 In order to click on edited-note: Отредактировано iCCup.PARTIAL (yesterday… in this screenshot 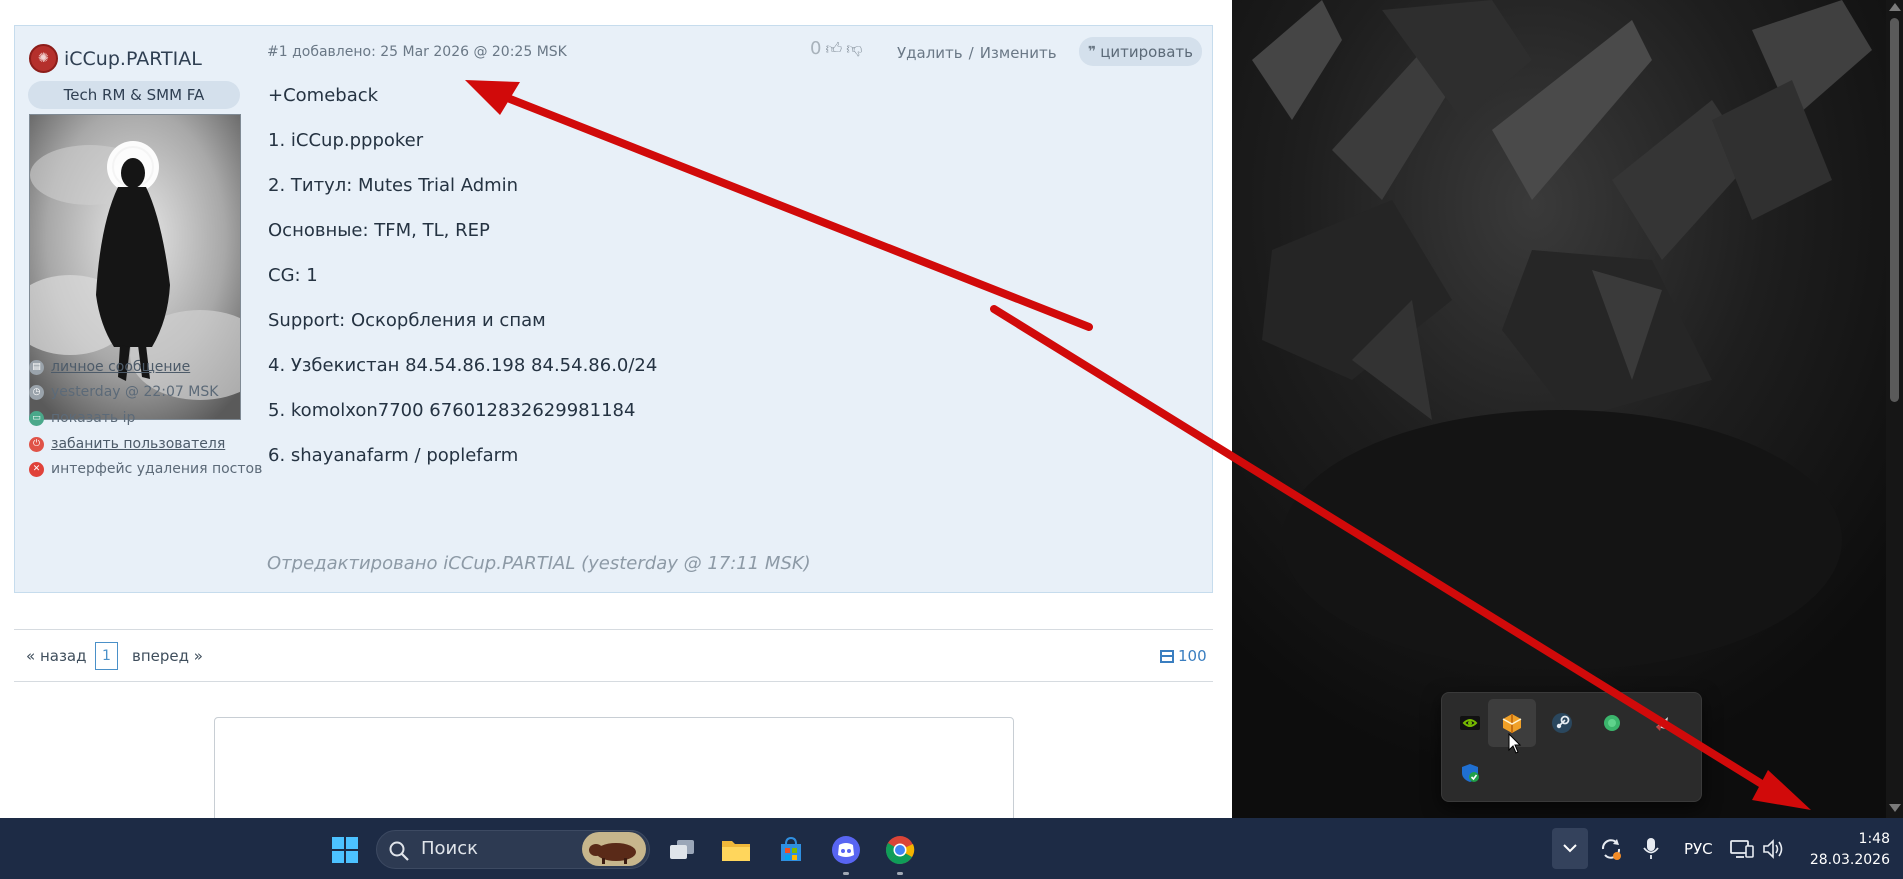, I will do `click(539, 563)`.